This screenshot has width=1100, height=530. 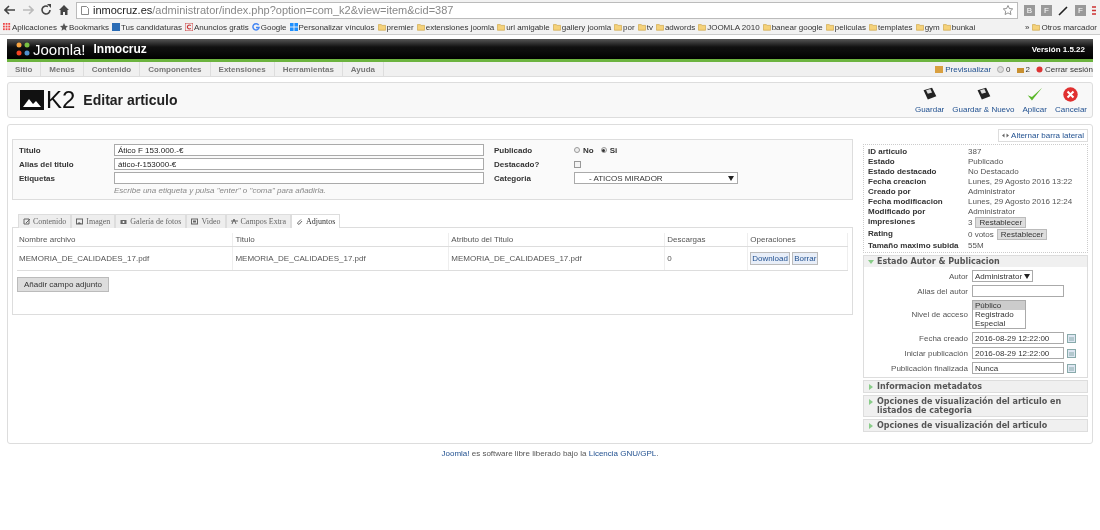 I want to click on tab: Adjuntos, so click(x=316, y=221).